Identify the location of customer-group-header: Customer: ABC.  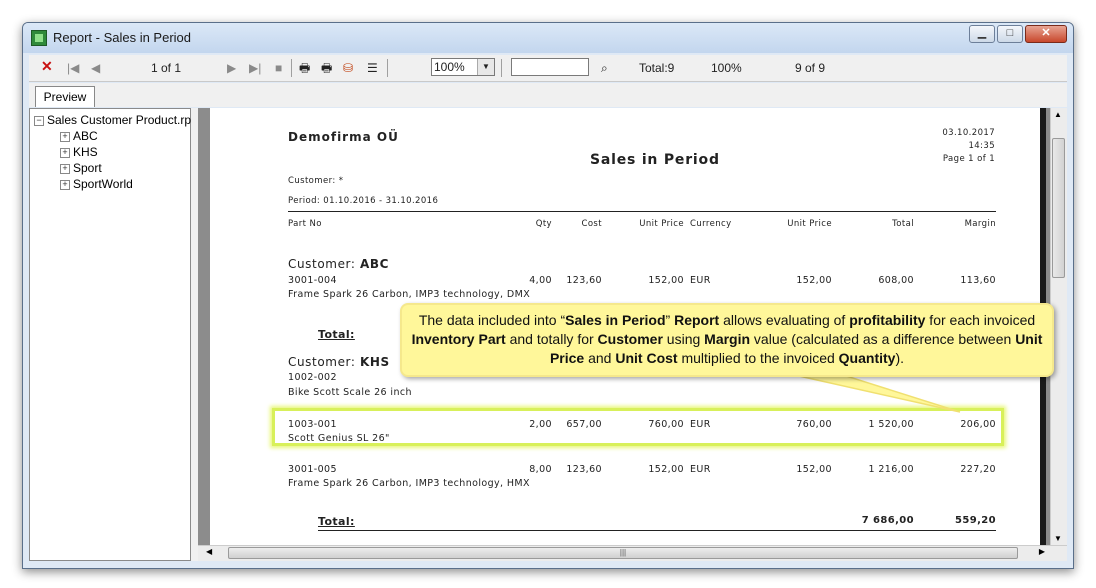
(338, 264).